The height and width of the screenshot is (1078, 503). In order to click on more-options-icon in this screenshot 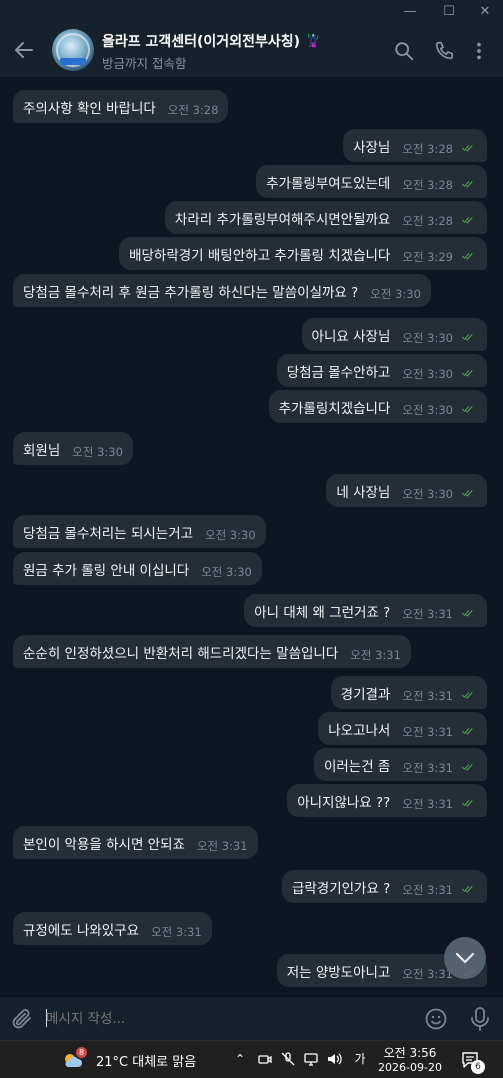, I will do `click(479, 51)`.